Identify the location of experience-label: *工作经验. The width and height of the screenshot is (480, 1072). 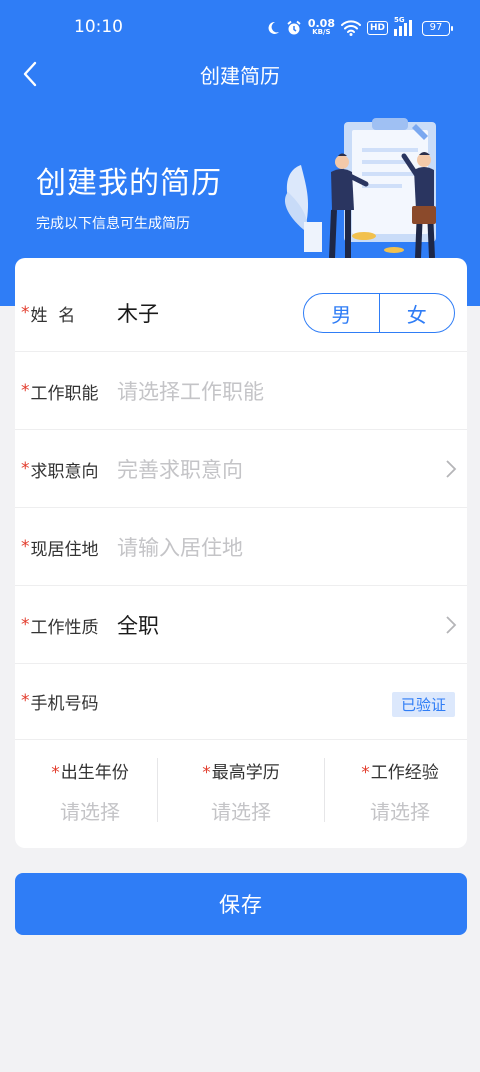
(400, 770).